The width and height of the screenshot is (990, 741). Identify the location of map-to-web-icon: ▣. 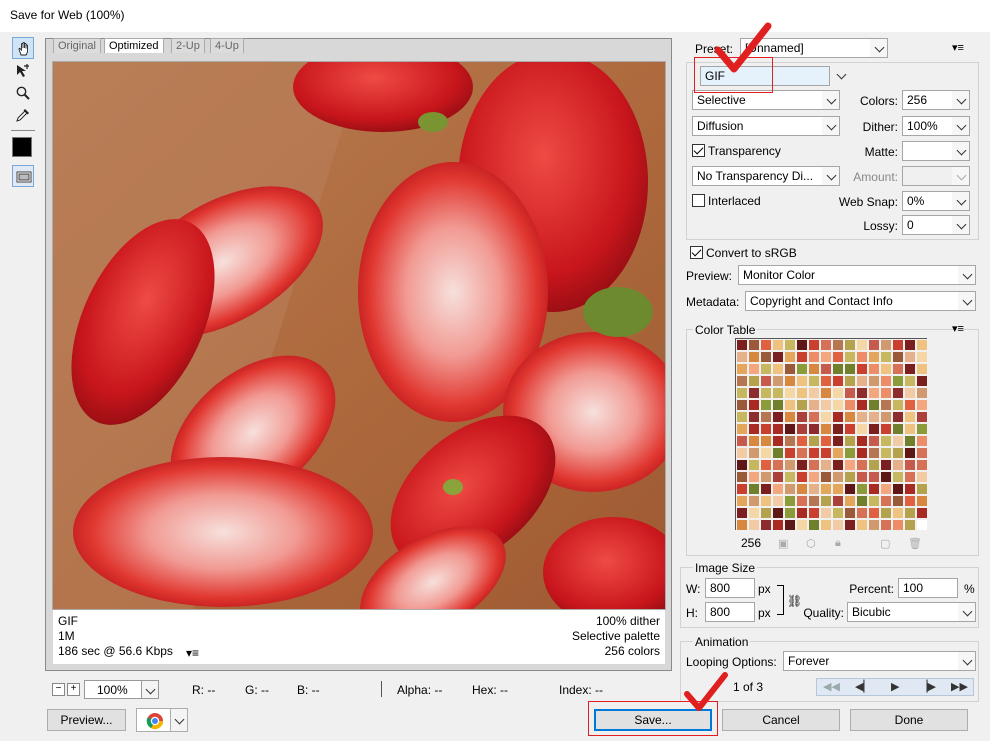
(783, 543).